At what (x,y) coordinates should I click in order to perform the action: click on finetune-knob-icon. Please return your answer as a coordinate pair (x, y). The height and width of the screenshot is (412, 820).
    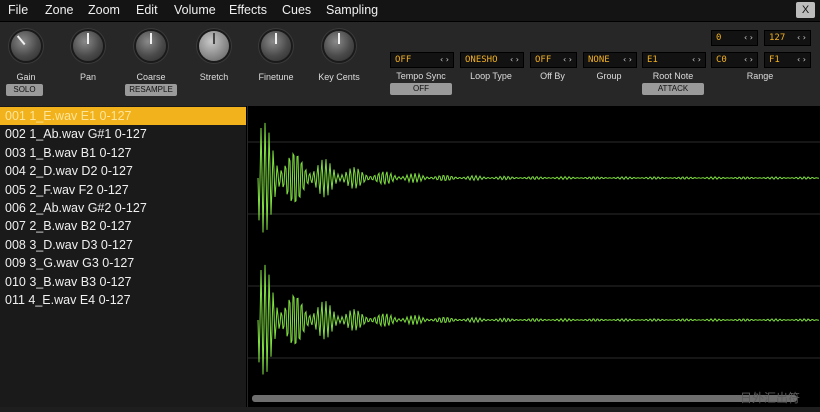
    Looking at the image, I should click on (276, 46).